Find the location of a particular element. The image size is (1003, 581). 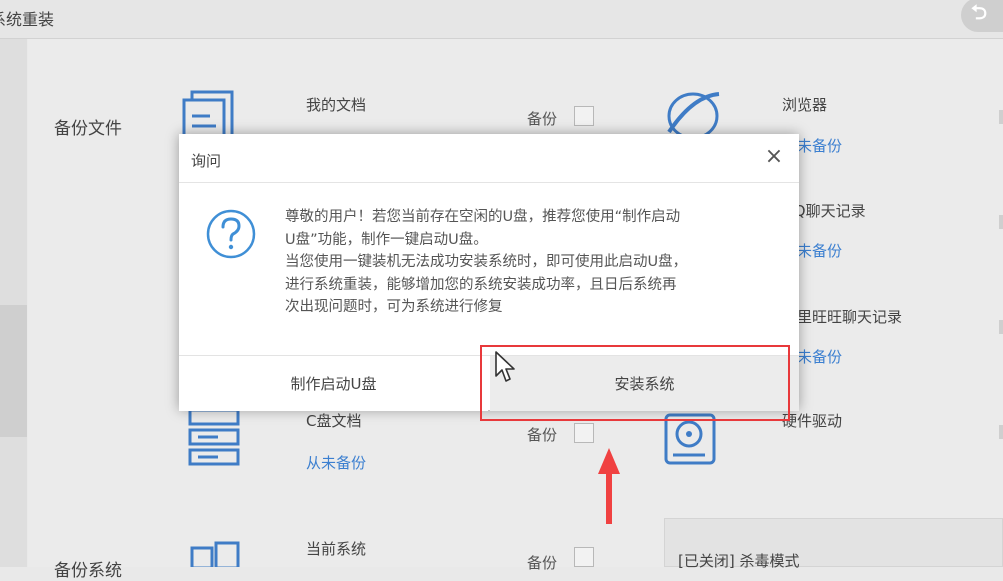

windows-icon is located at coordinates (215, 554).